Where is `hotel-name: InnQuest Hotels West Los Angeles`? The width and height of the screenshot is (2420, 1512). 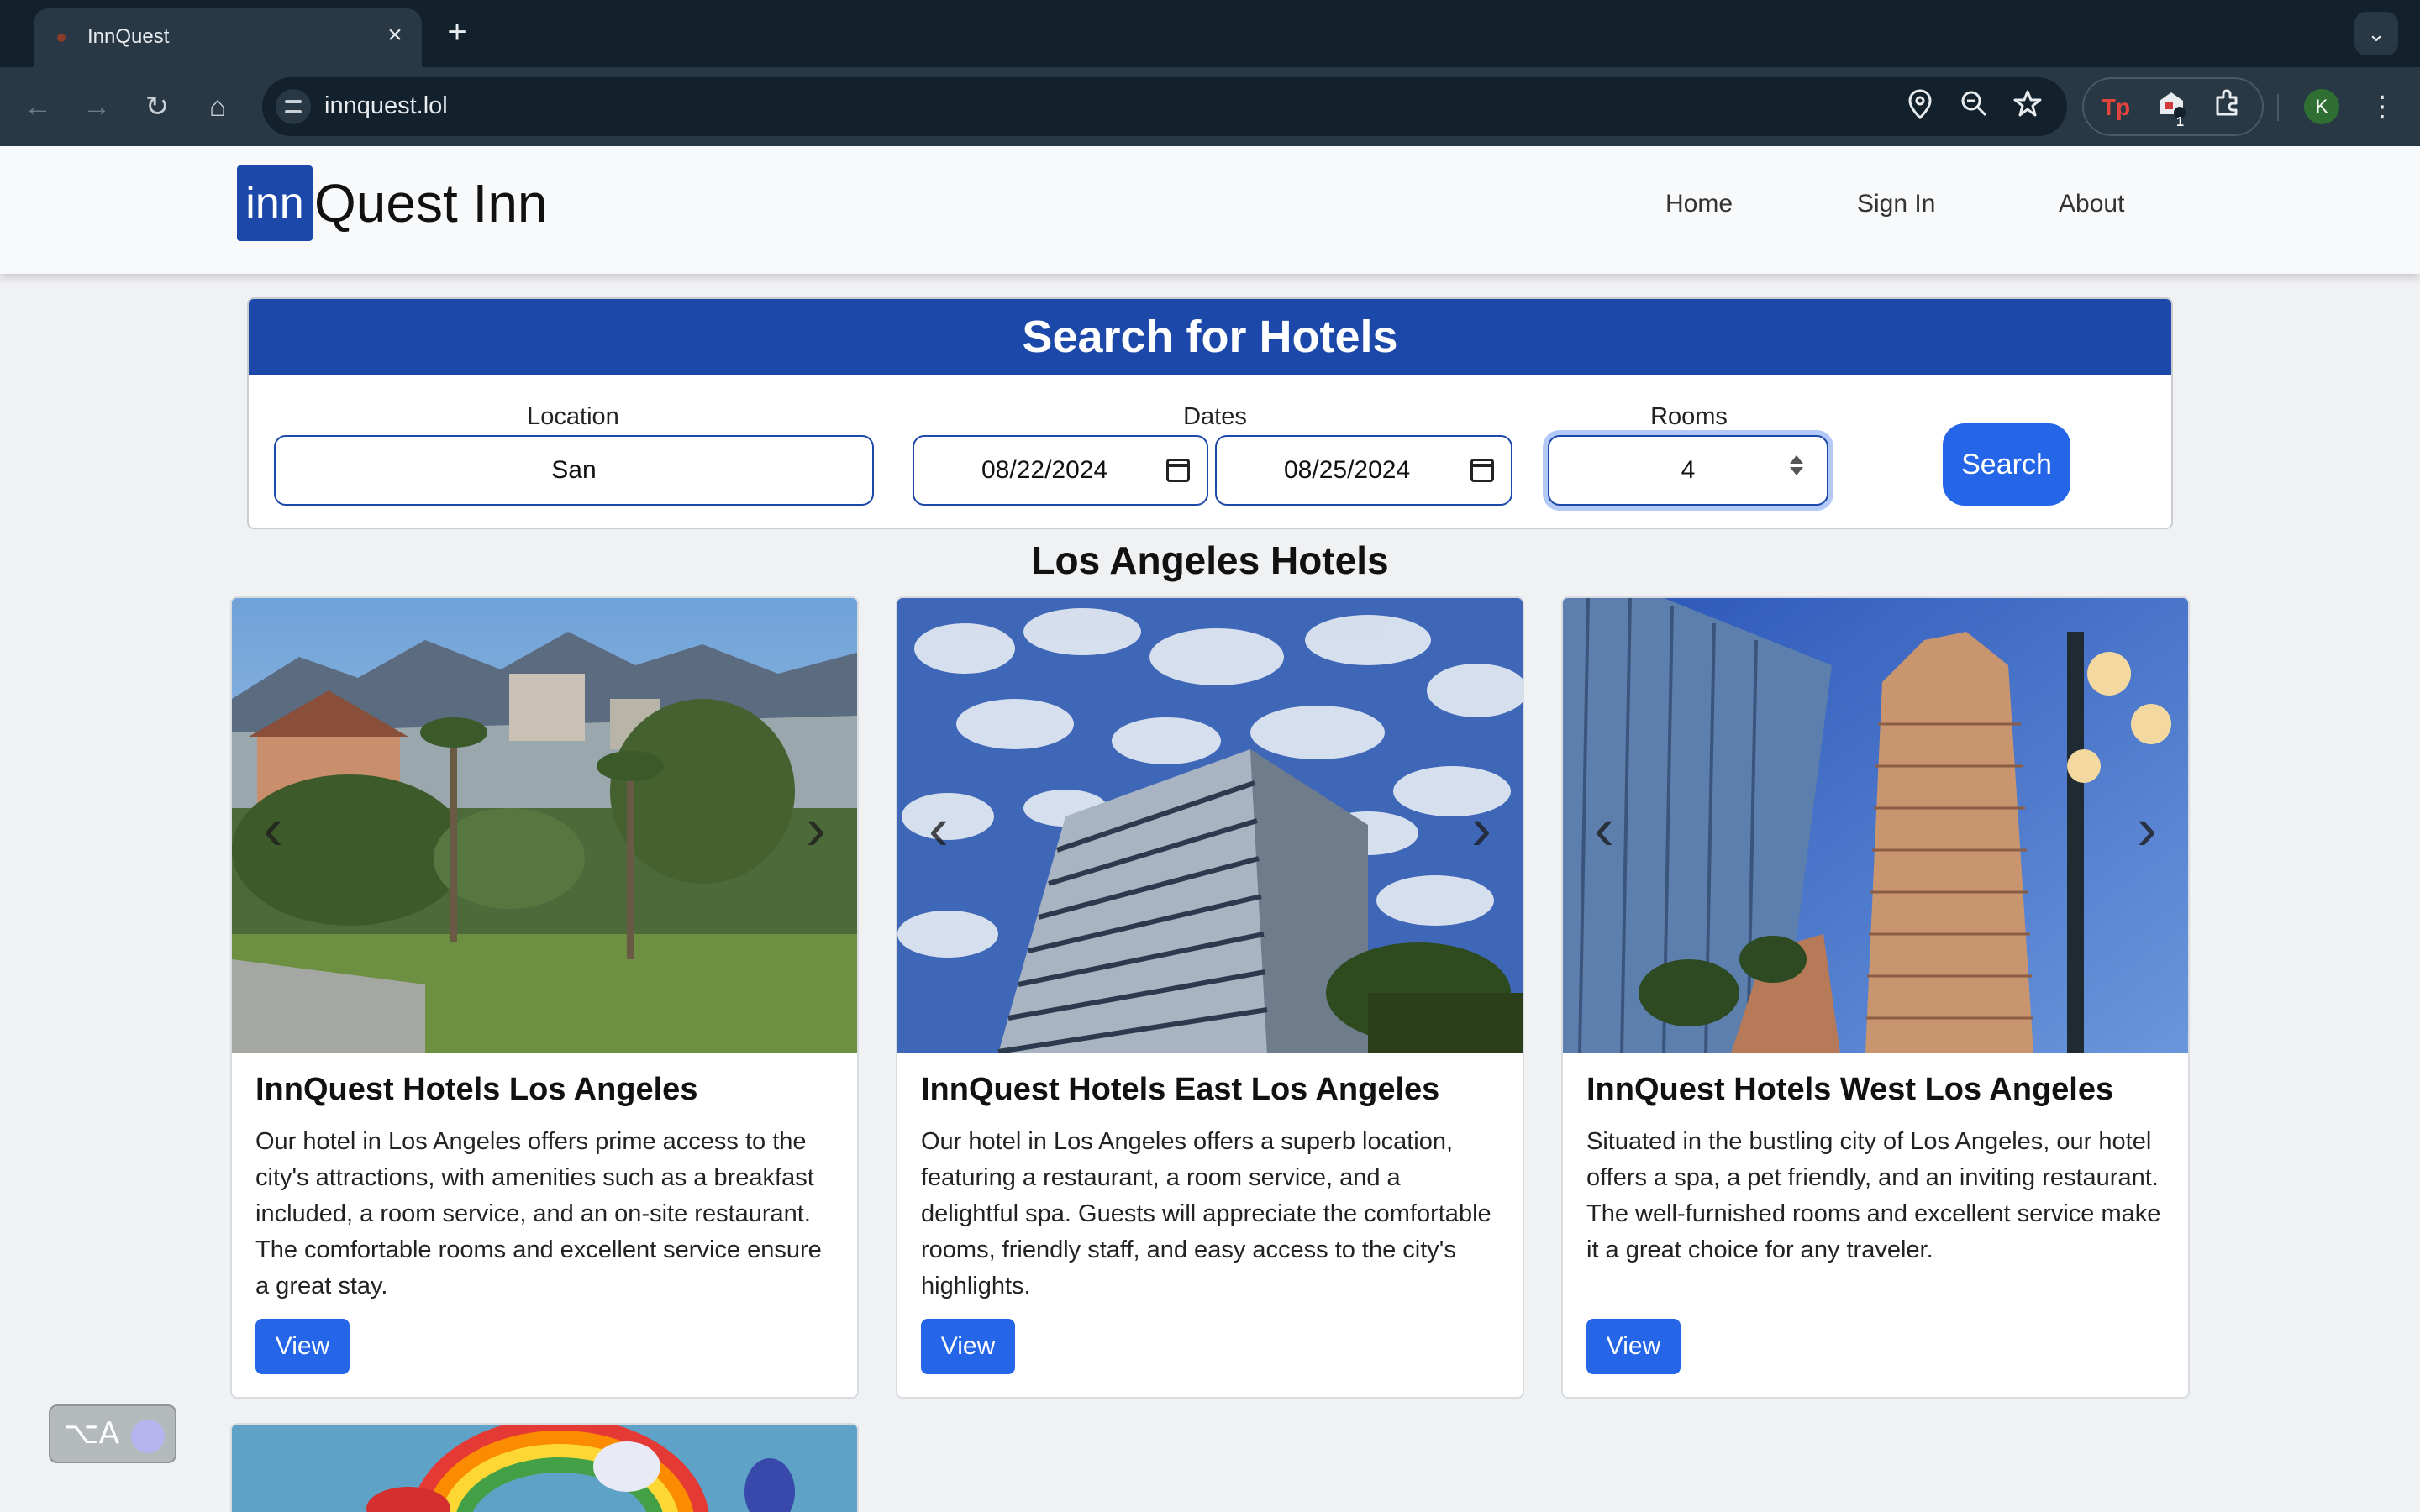 hotel-name: InnQuest Hotels West Los Angeles is located at coordinates (1850, 1089).